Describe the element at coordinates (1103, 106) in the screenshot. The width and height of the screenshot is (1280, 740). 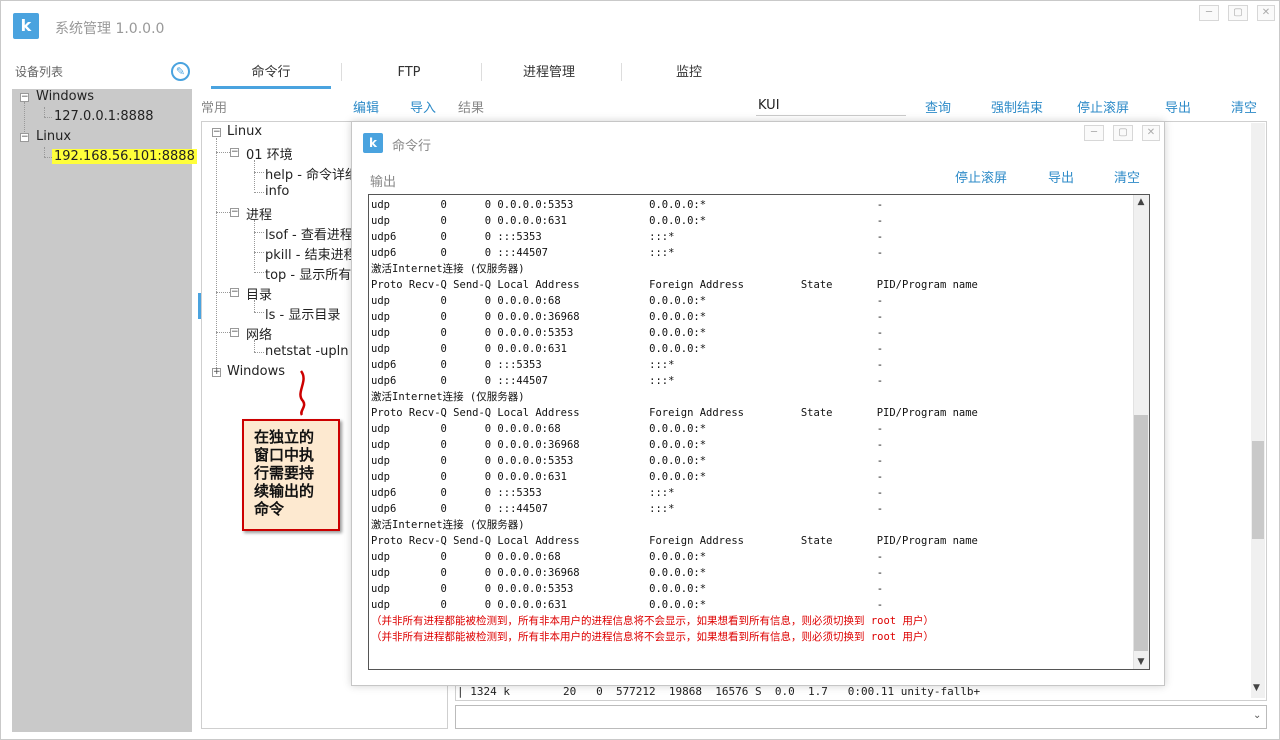
I see `stop-scroll-button: 停止滚屏` at that location.